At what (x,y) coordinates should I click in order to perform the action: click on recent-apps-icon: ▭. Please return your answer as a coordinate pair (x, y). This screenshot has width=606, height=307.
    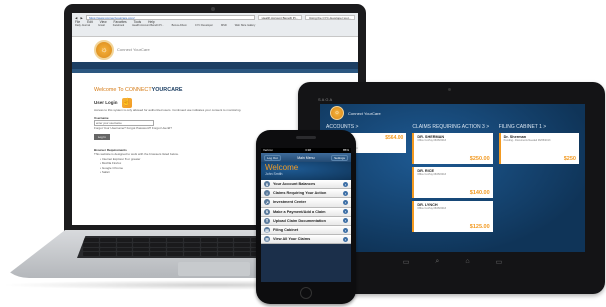
    Looking at the image, I should click on (499, 262).